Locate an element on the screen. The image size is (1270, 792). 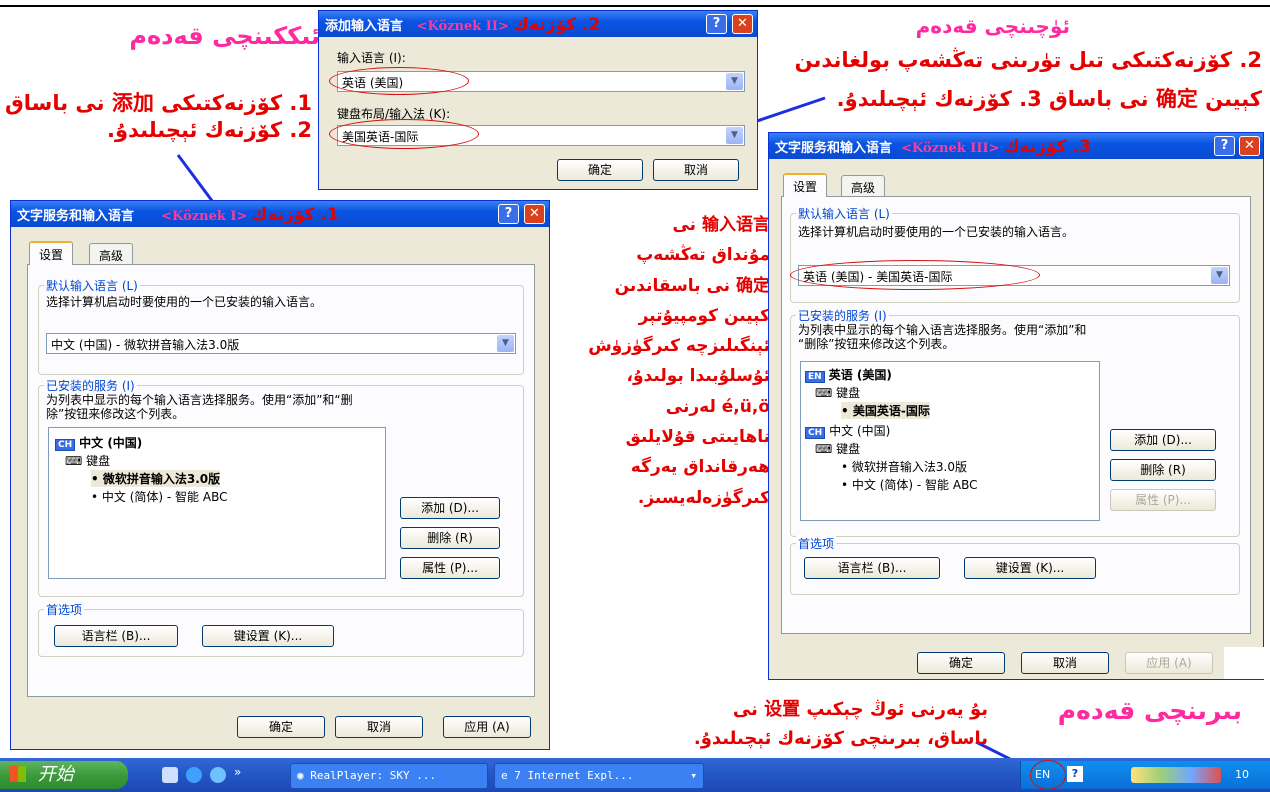
tray-icons is located at coordinates (1176, 775).